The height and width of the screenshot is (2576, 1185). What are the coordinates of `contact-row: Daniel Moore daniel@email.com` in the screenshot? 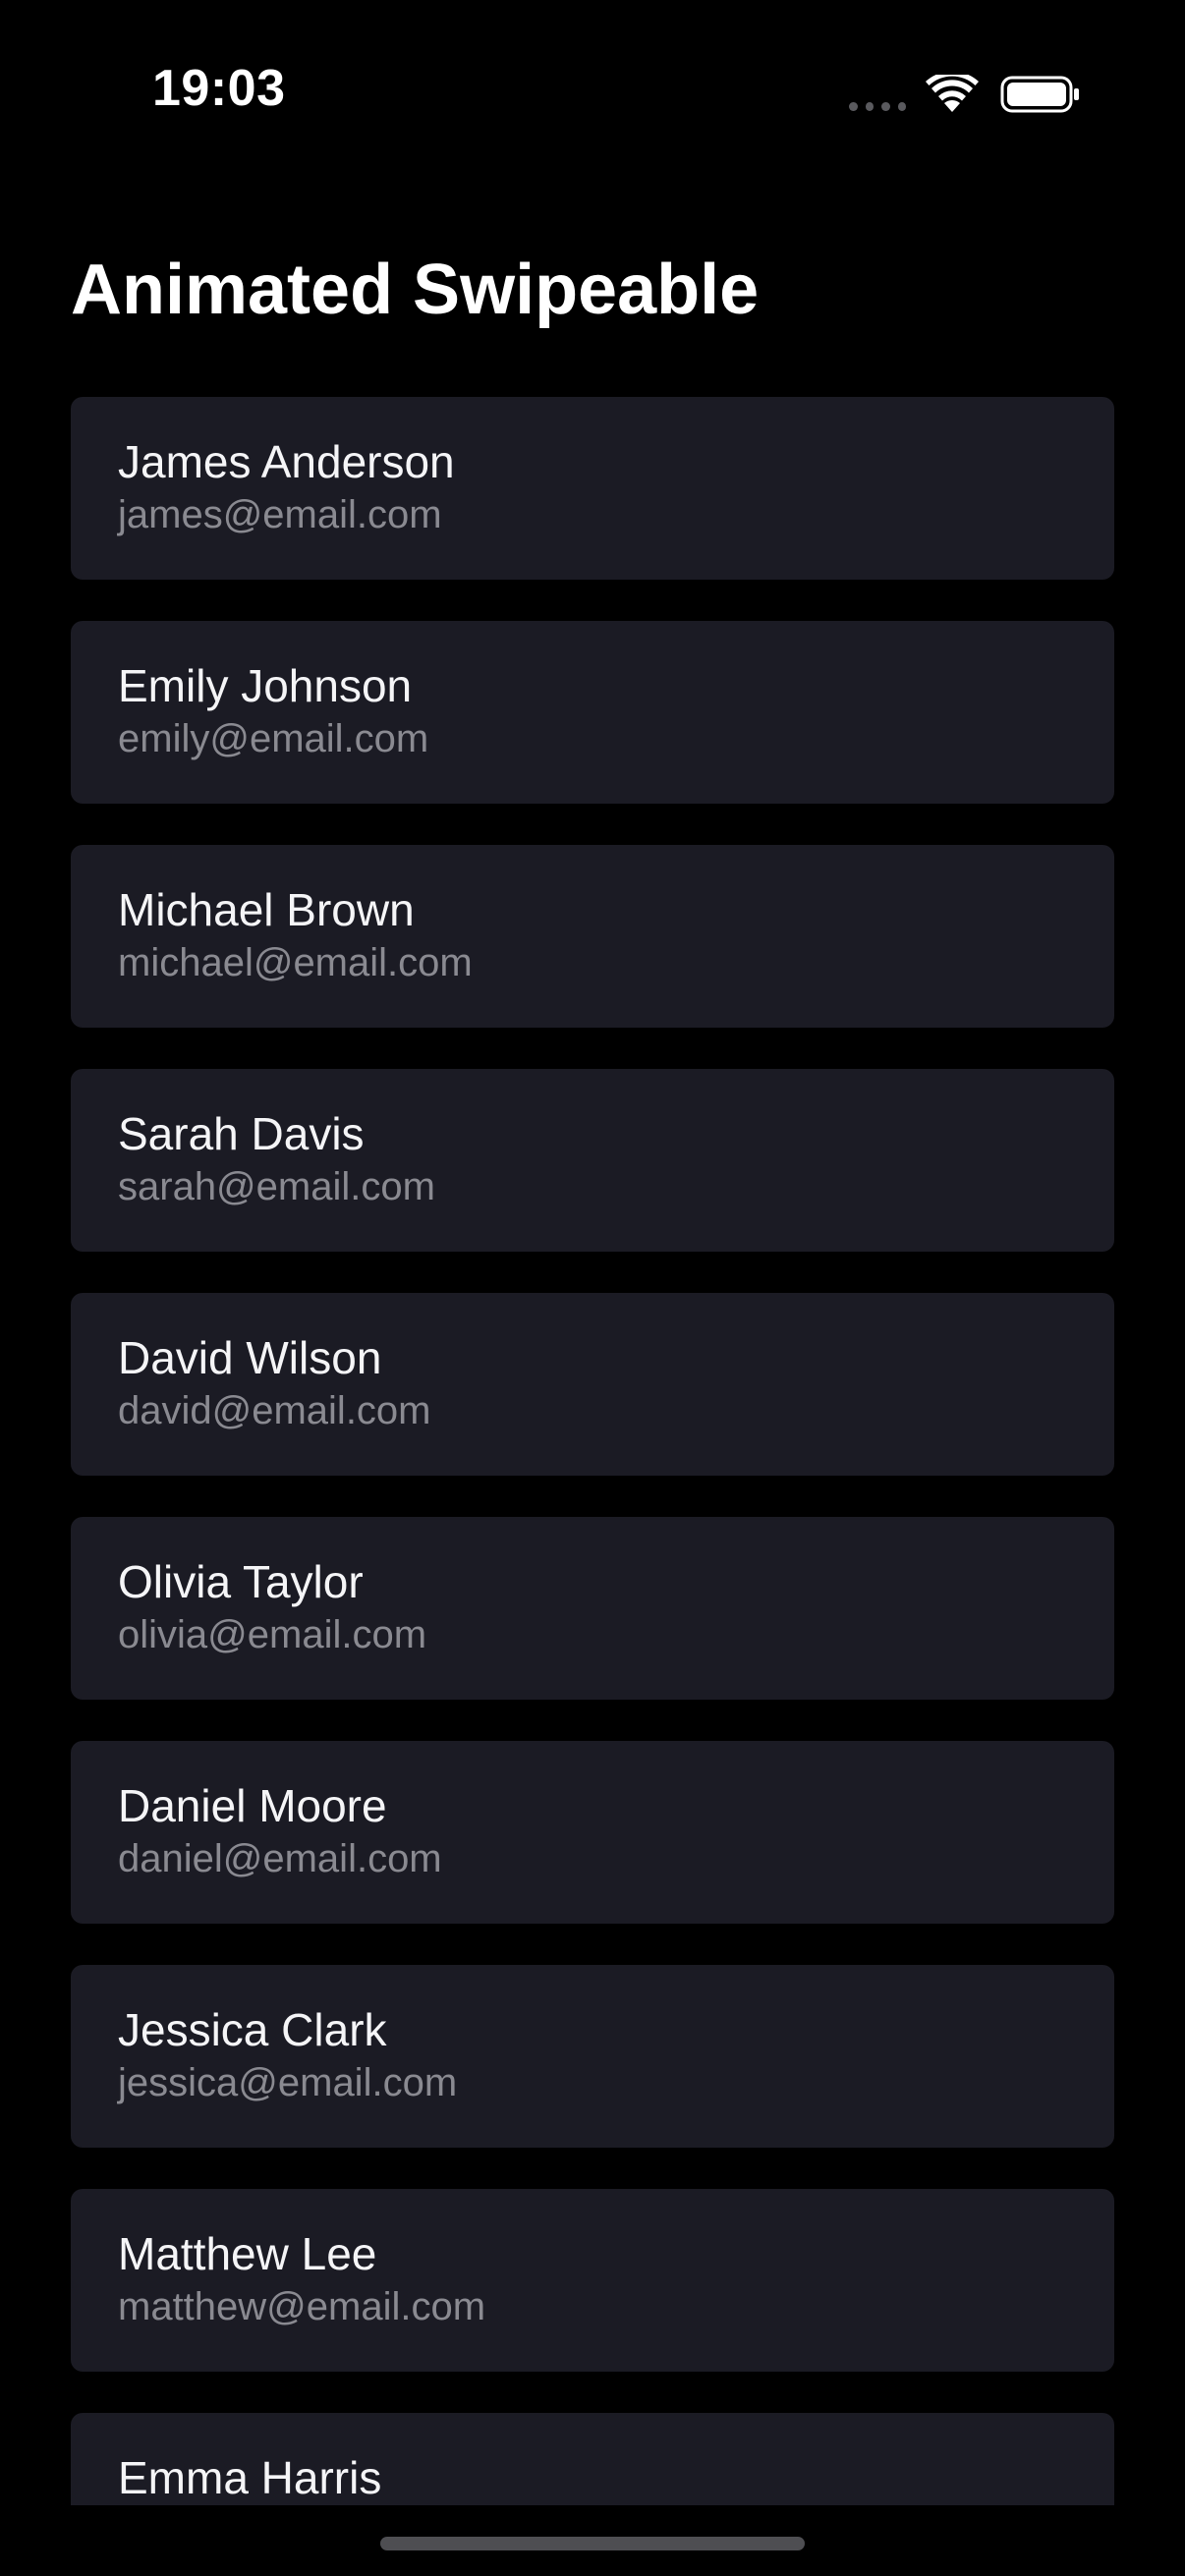 It's located at (592, 1832).